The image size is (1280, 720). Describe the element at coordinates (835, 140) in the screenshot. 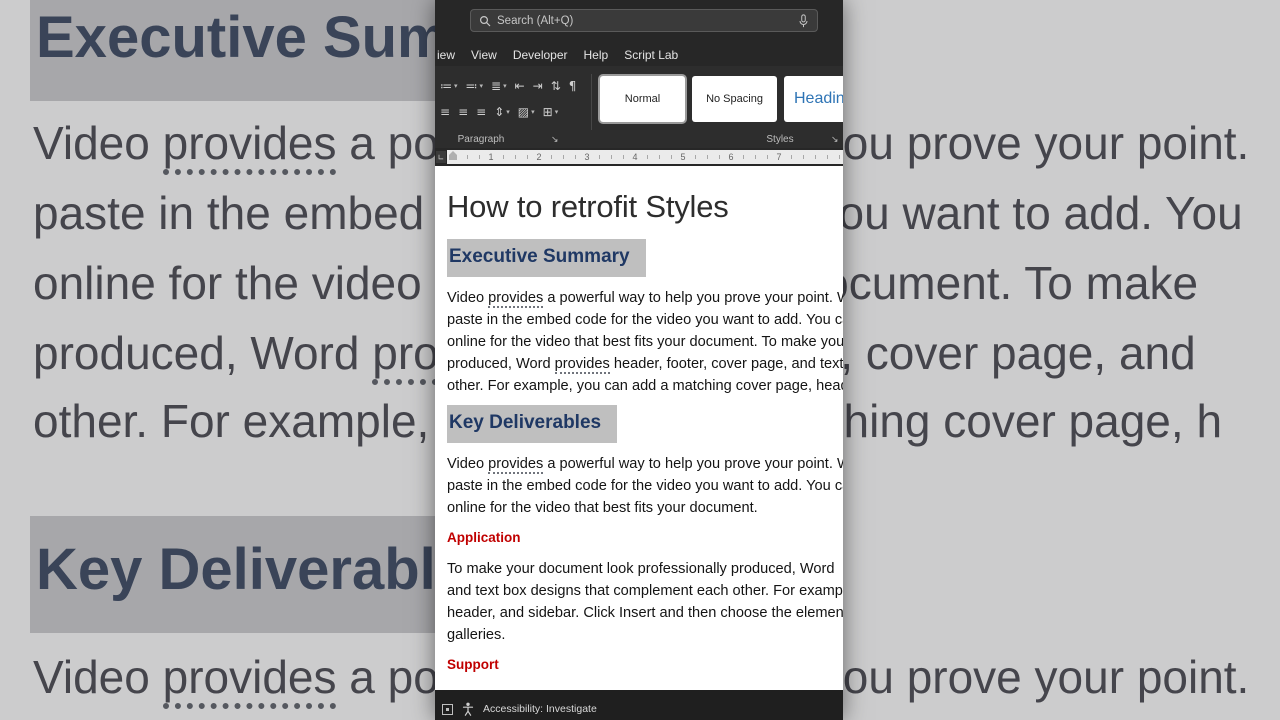

I see `styles-dialog-launcher-icon: ↘` at that location.